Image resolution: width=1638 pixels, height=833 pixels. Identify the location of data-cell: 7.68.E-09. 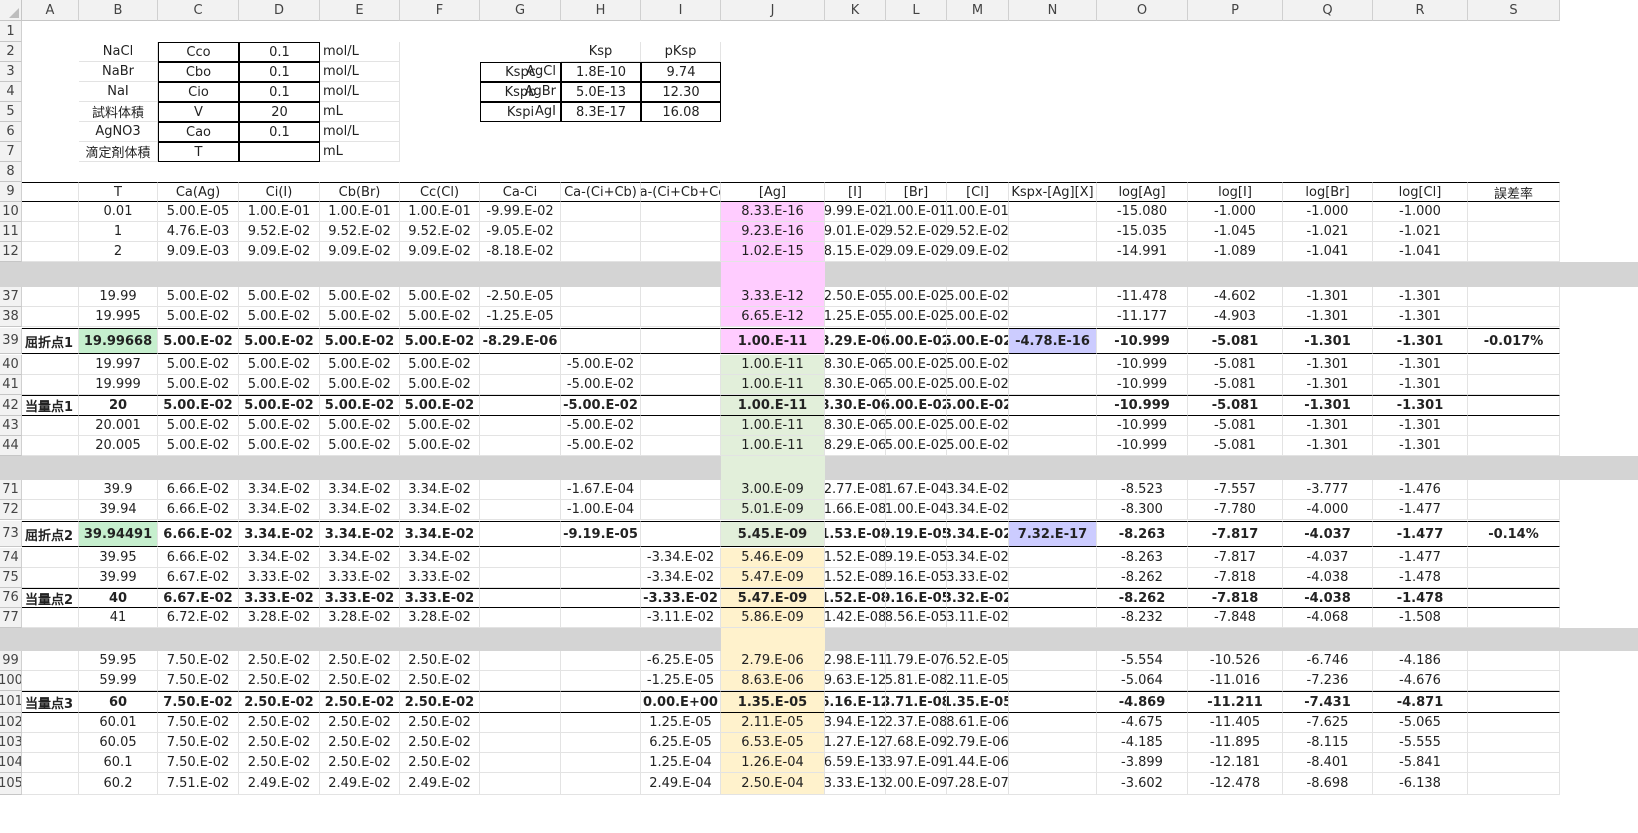
(916, 743).